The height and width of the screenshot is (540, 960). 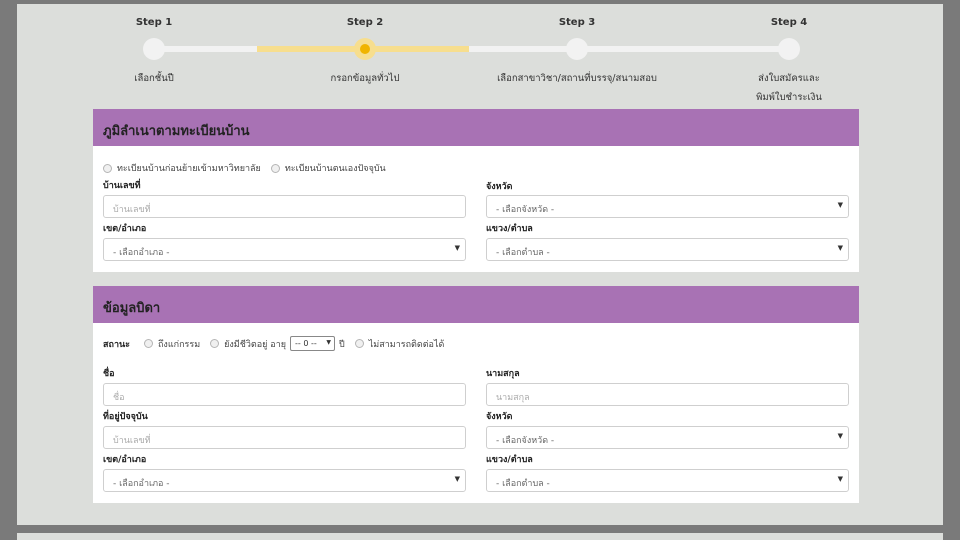 What do you see at coordinates (284, 206) in the screenshot?
I see `house-no-input: บ้านเลขที่` at bounding box center [284, 206].